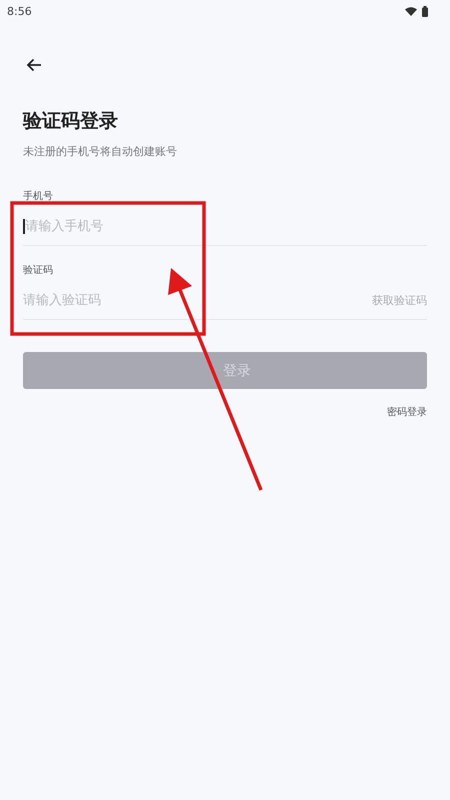 This screenshot has width=450, height=800. Describe the element at coordinates (62, 300) in the screenshot. I see `input-field: 请输入验证码` at that location.